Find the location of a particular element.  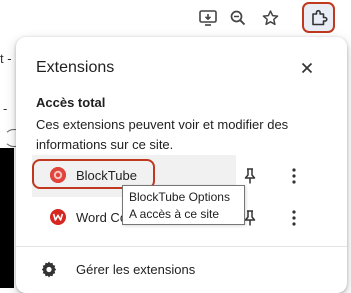

extensions-puzzle-icon is located at coordinates (318, 17).